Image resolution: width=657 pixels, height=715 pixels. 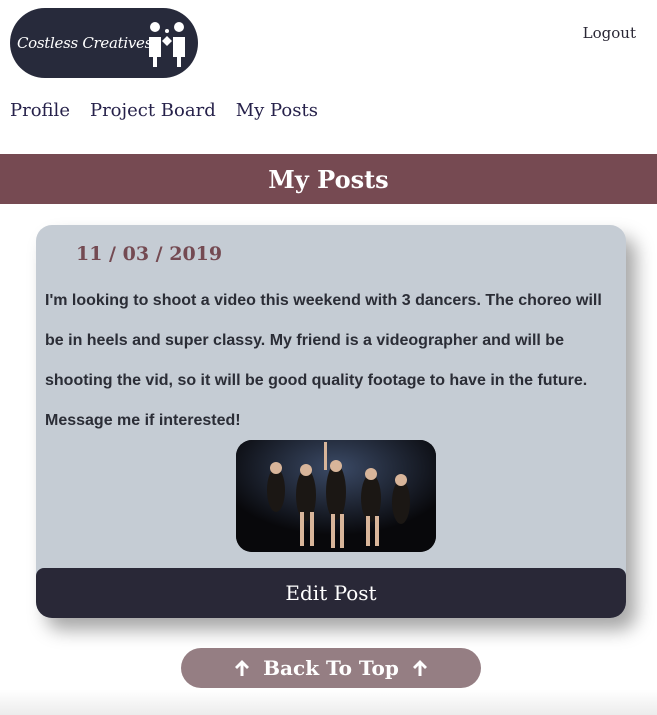 What do you see at coordinates (153, 110) in the screenshot?
I see `nav-project-board: Project Board` at bounding box center [153, 110].